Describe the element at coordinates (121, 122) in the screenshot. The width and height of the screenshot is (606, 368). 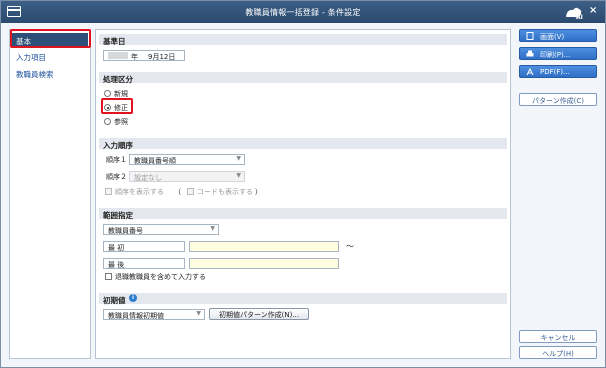
I see `radio-reference-label: 参照` at that location.